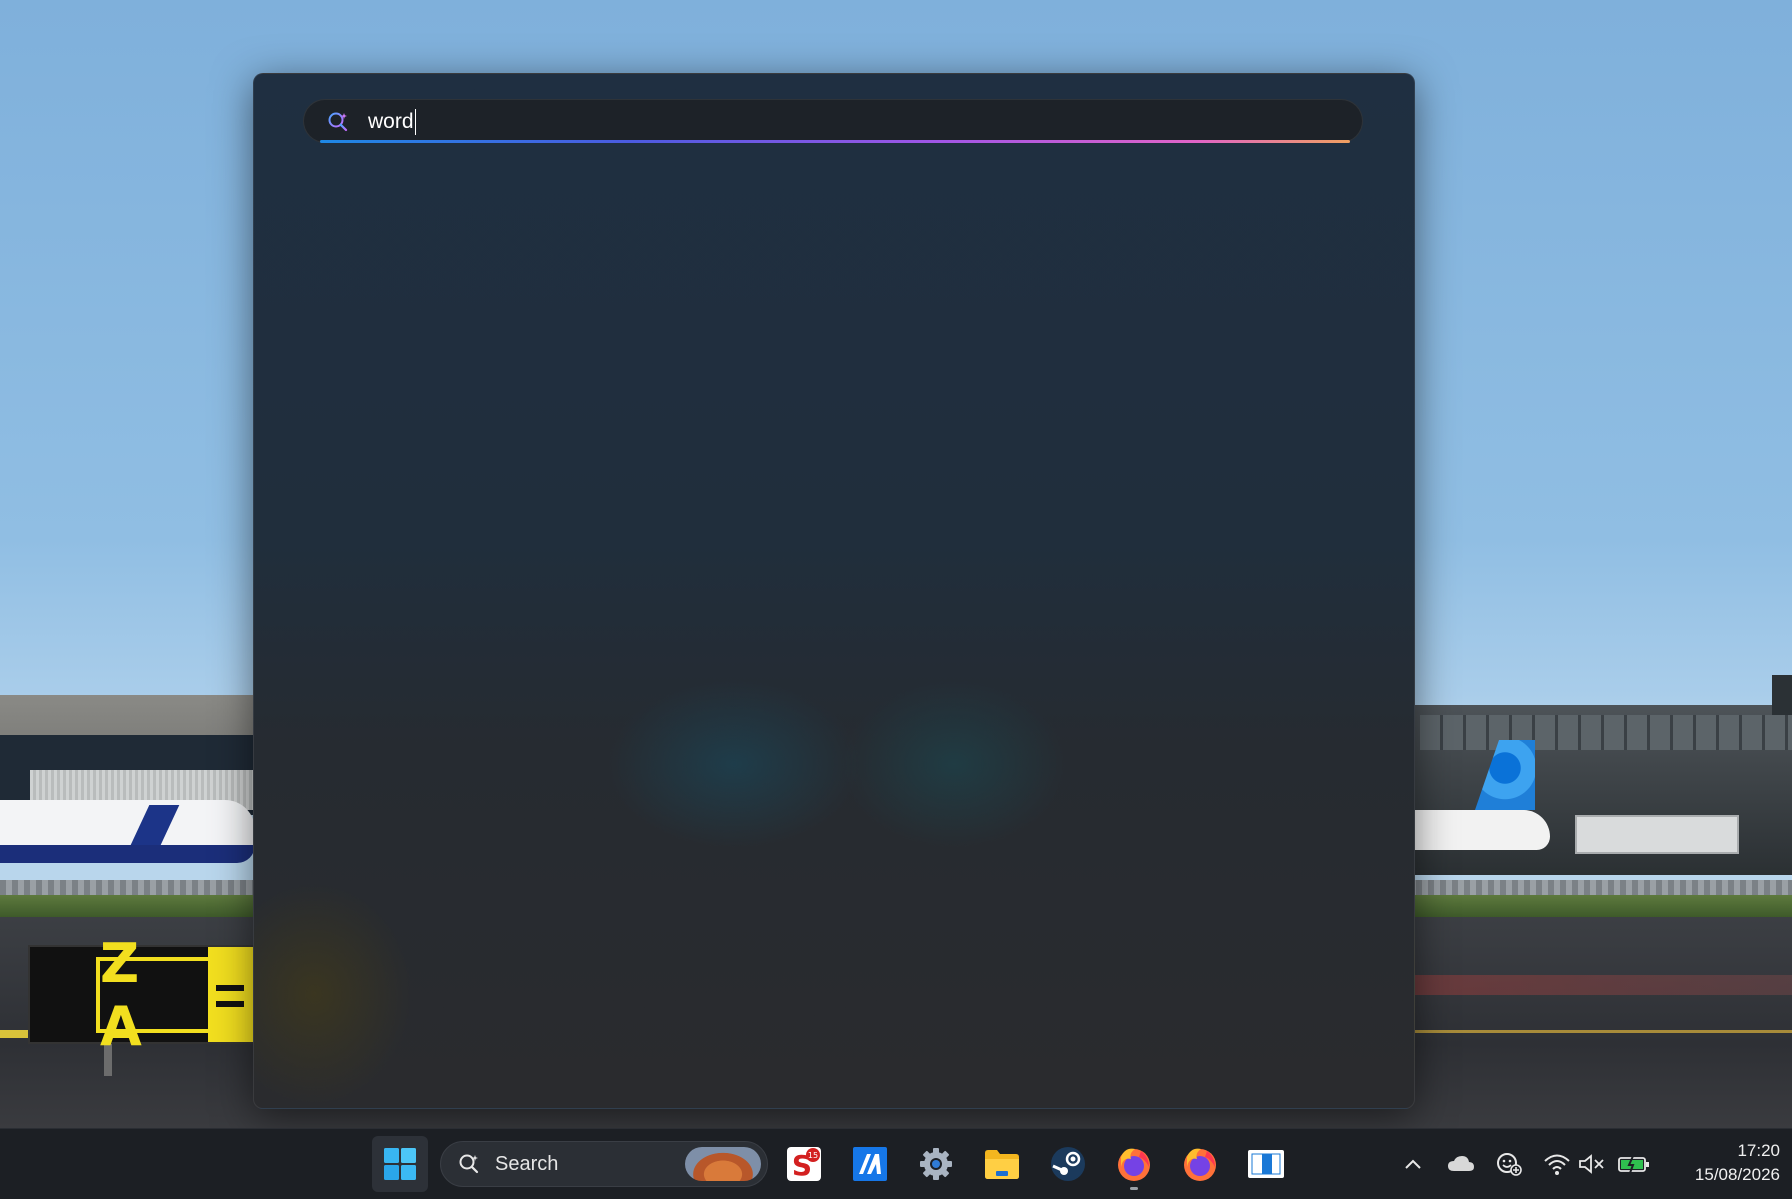 The image size is (1792, 1199). I want to click on running-indicator, so click(1134, 1188).